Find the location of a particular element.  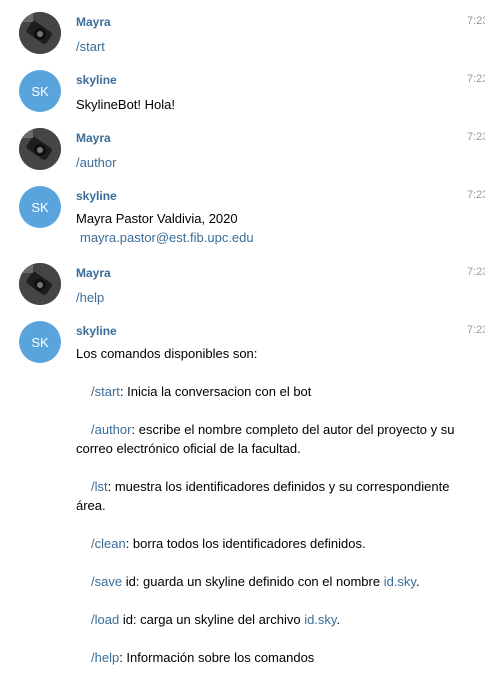

command-link: /save is located at coordinates (106, 581).